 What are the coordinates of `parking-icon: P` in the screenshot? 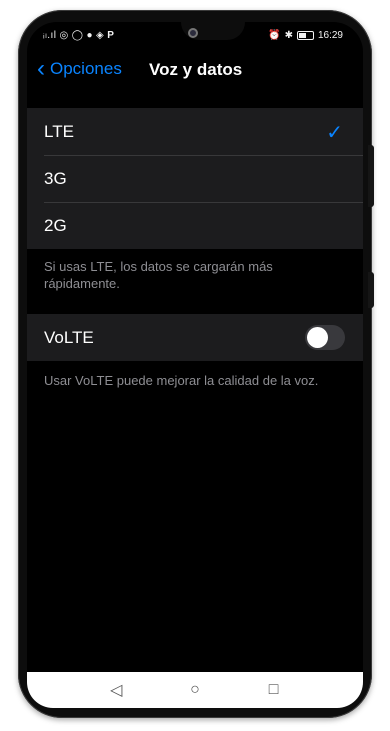 It's located at (111, 35).